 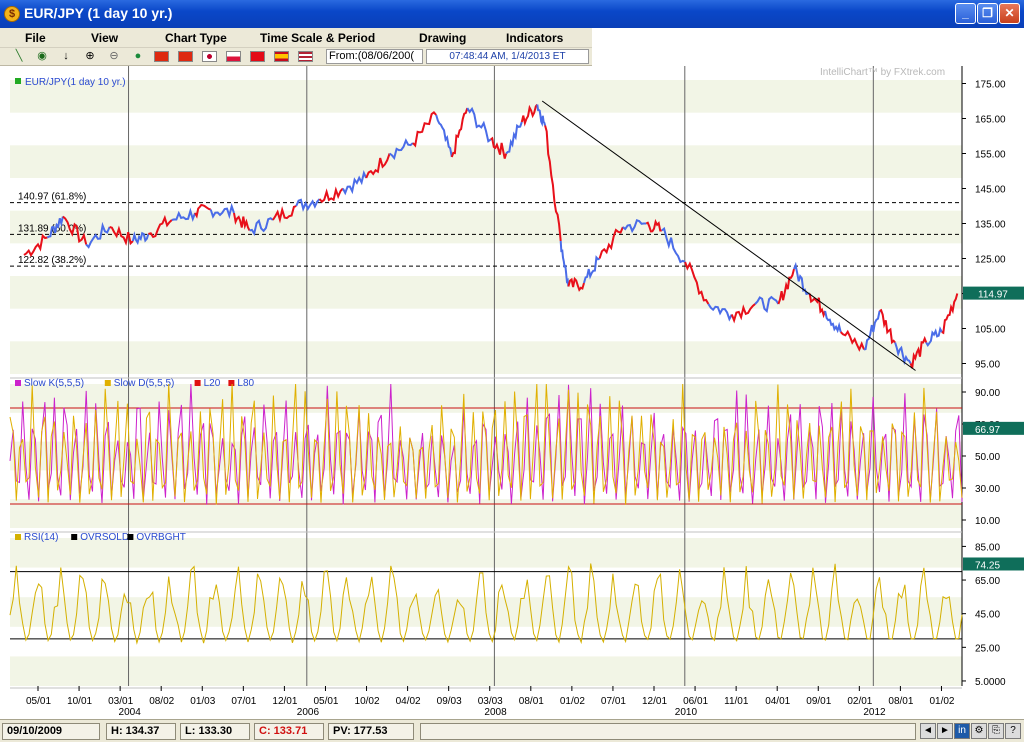 What do you see at coordinates (686, 712) in the screenshot?
I see `year-label: 2010` at bounding box center [686, 712].